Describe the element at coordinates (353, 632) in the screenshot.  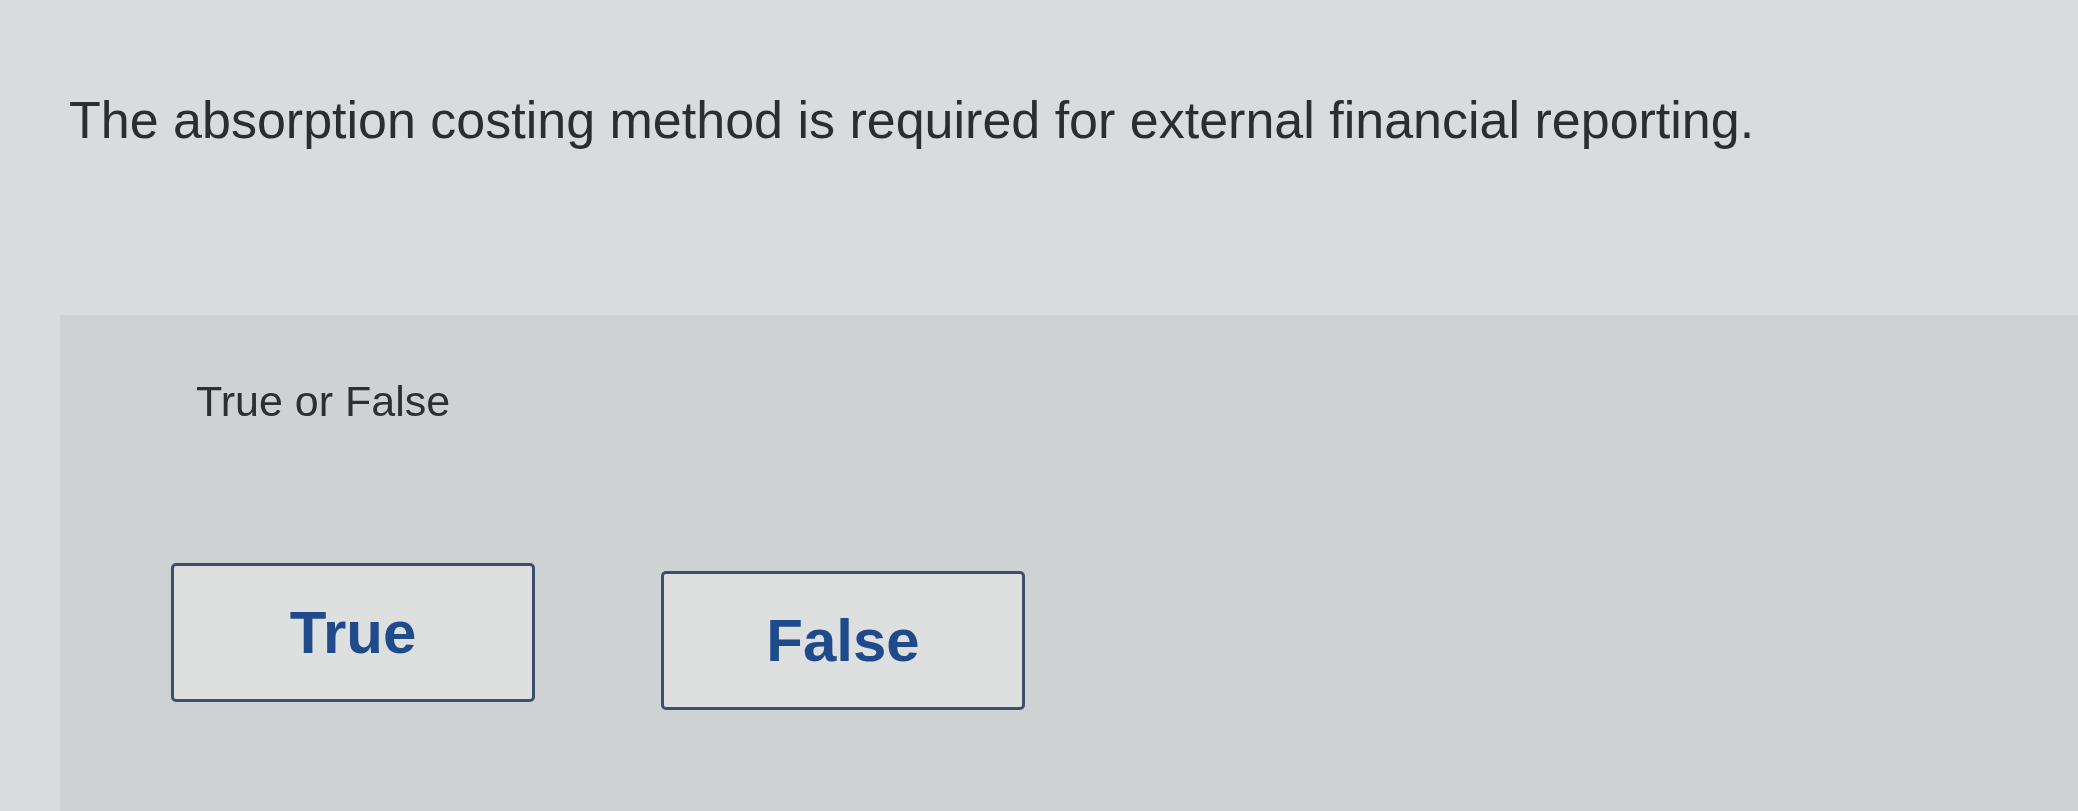
I see `answer-choice-button: True` at that location.